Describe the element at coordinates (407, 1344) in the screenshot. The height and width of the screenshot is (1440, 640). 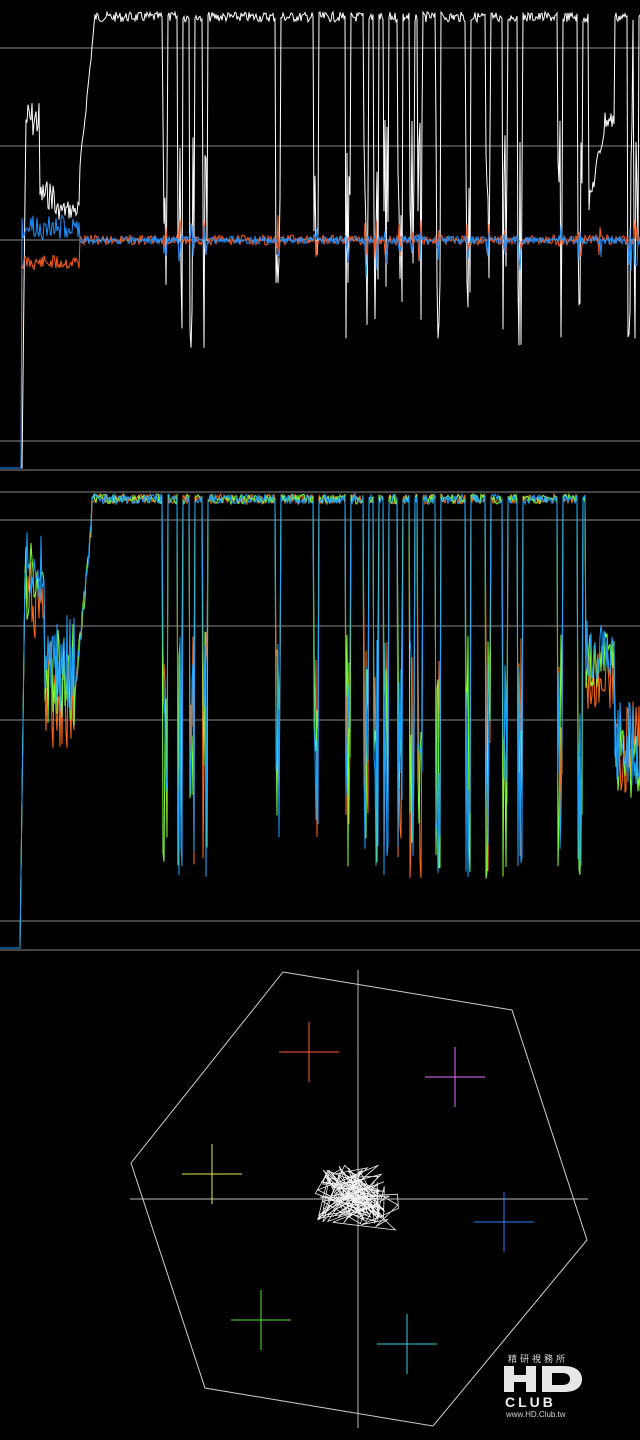
I see `target-cy-icon` at that location.